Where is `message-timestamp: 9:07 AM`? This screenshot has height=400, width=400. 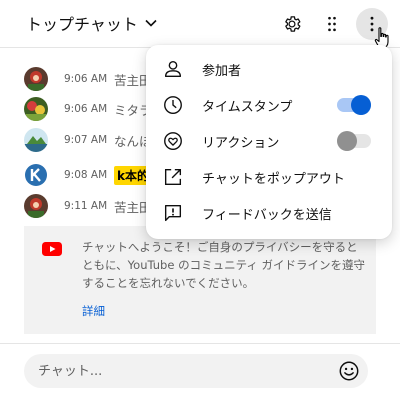 message-timestamp: 9:07 AM is located at coordinates (86, 140).